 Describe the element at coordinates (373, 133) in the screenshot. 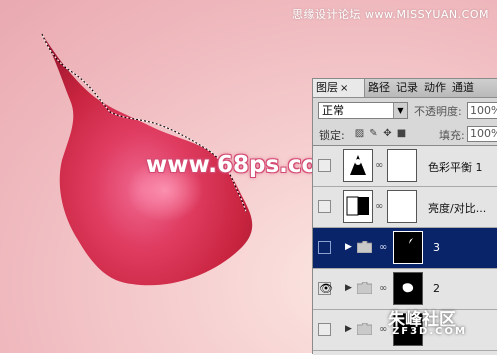

I see `lock-paint-icon: ✎` at that location.